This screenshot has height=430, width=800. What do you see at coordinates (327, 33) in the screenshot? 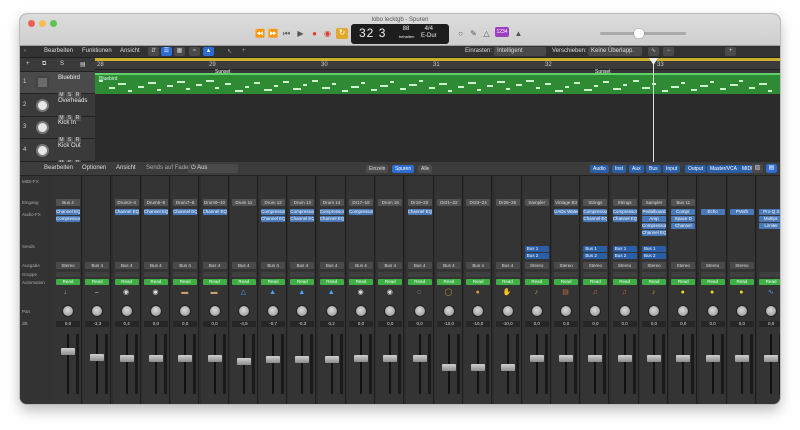
I see `capture-record-icon: ◉` at bounding box center [327, 33].